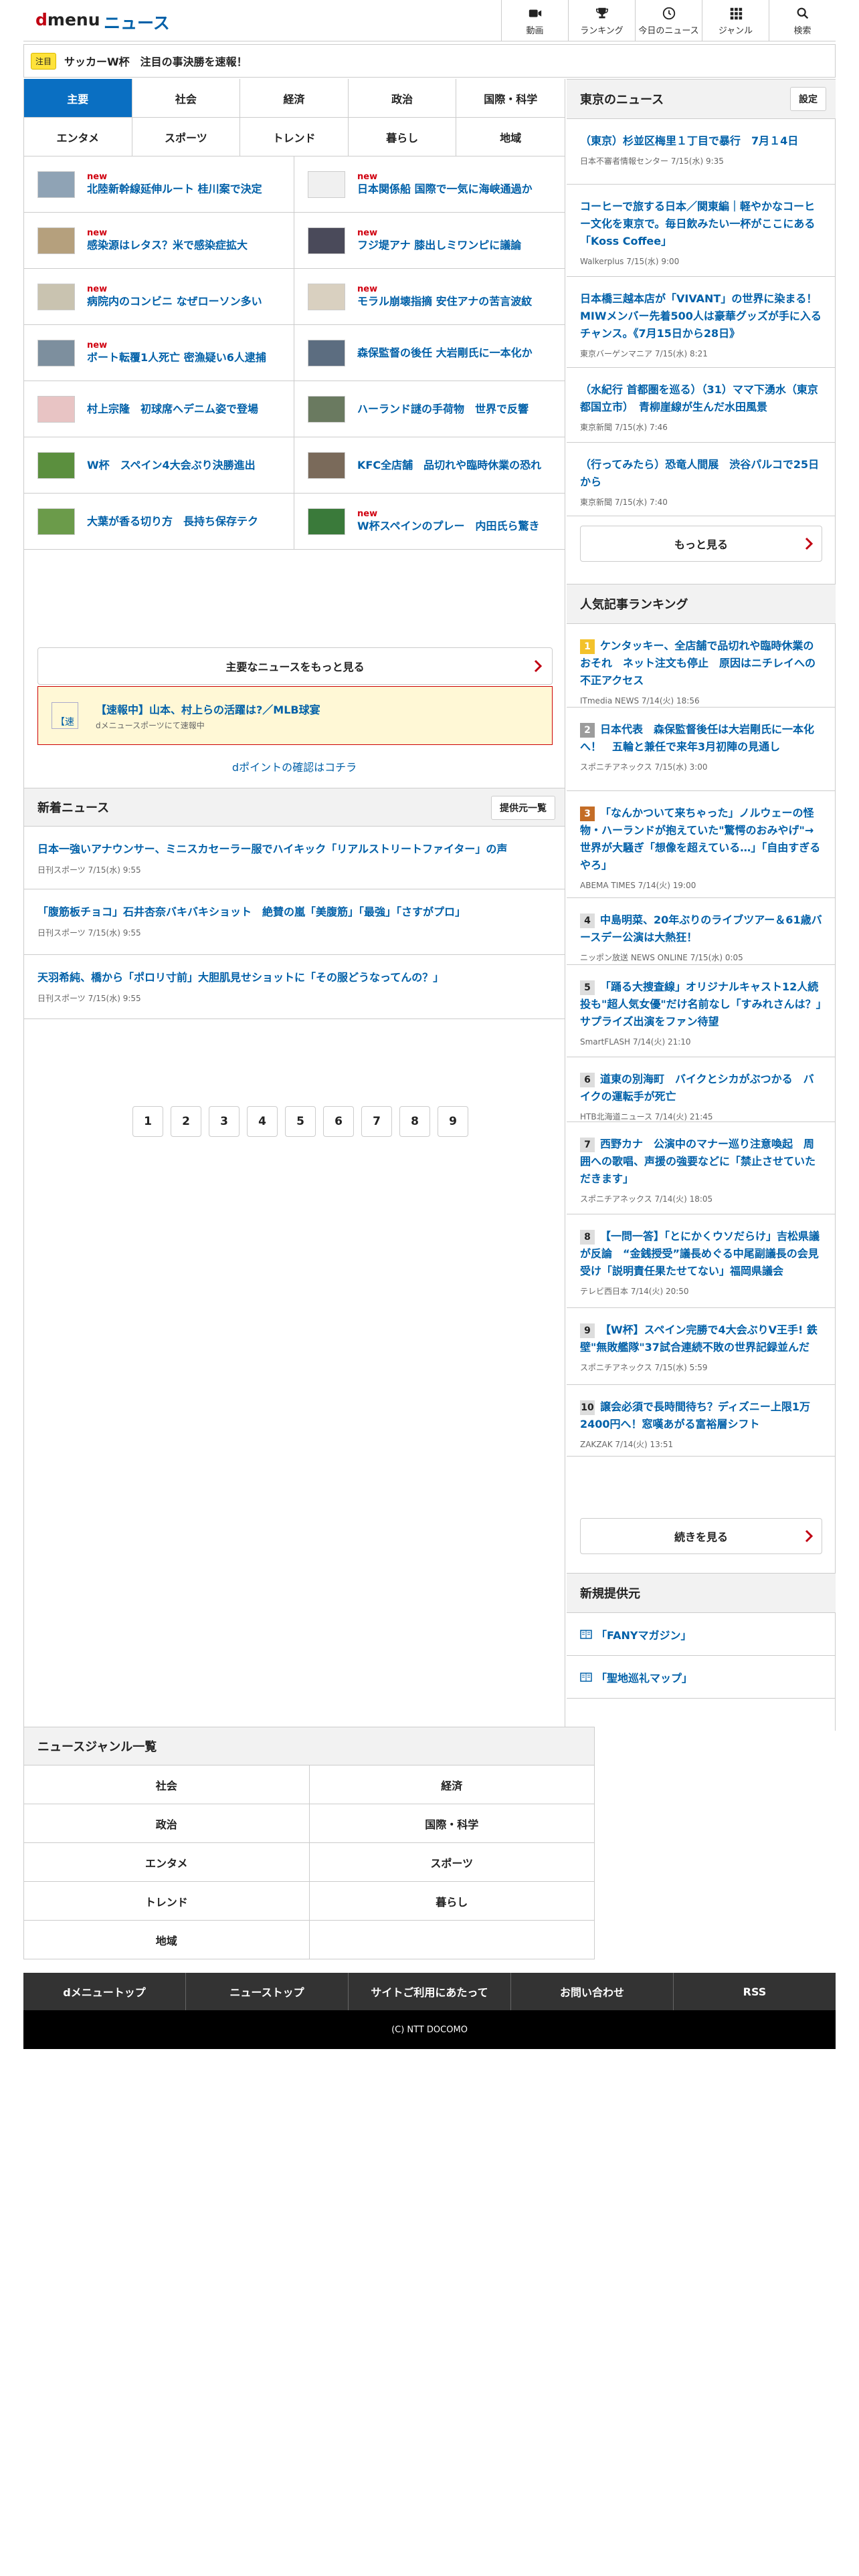 This screenshot has height=2576, width=859. I want to click on page-button: 5, so click(300, 1121).